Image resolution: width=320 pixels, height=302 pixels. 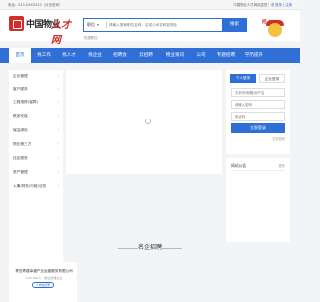 I want to click on welcome-text: 中国物业人才网欢迎您！请, so click(x=254, y=5).